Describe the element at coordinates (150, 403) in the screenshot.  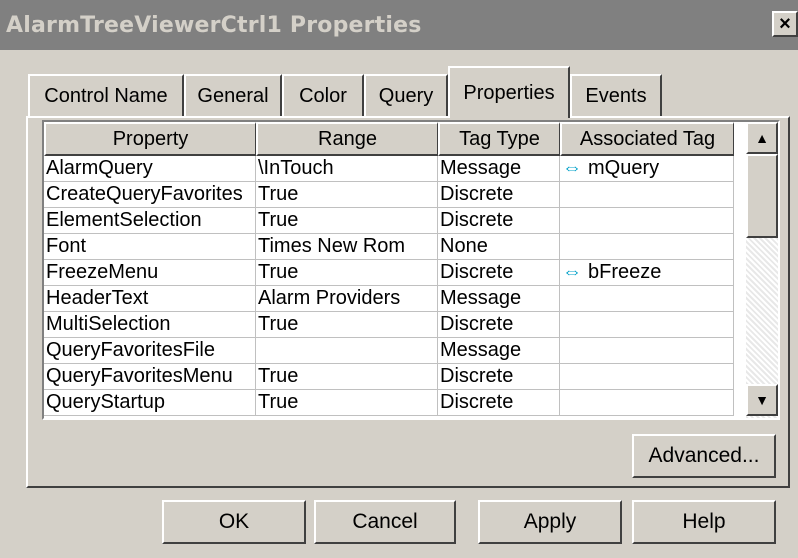
I see `cell-property: QueryStartup` at that location.